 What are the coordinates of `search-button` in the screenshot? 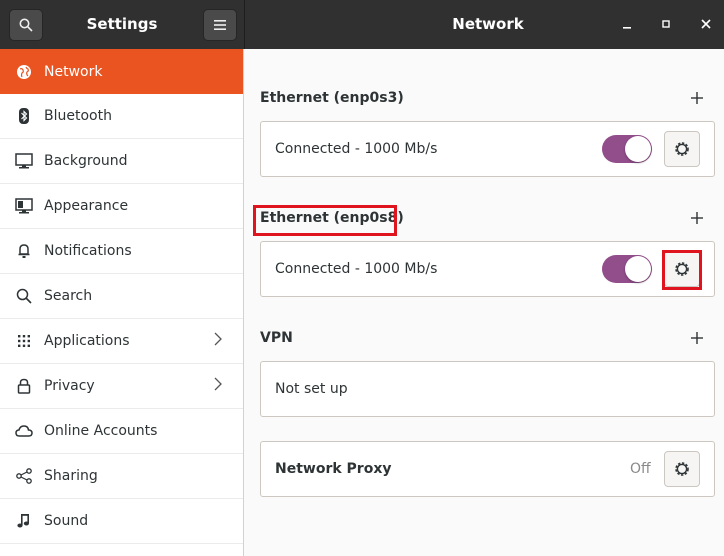 It's located at (26, 25).